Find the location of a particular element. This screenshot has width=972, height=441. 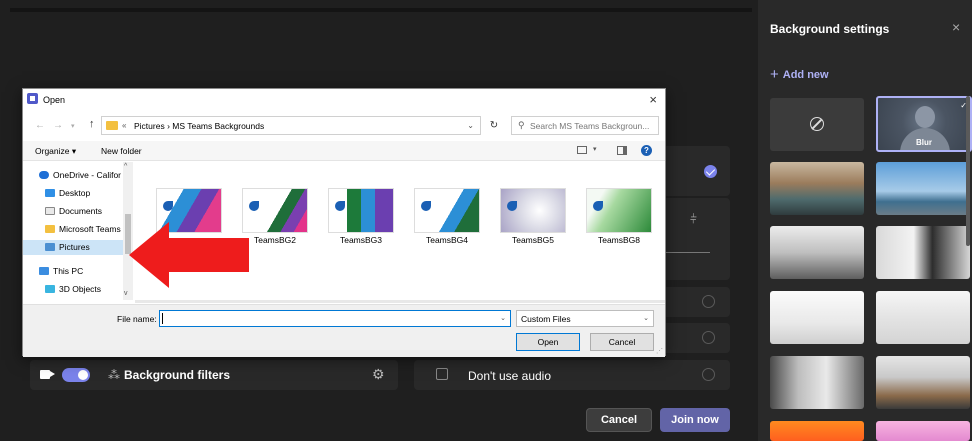

text-caret is located at coordinates (162, 318).